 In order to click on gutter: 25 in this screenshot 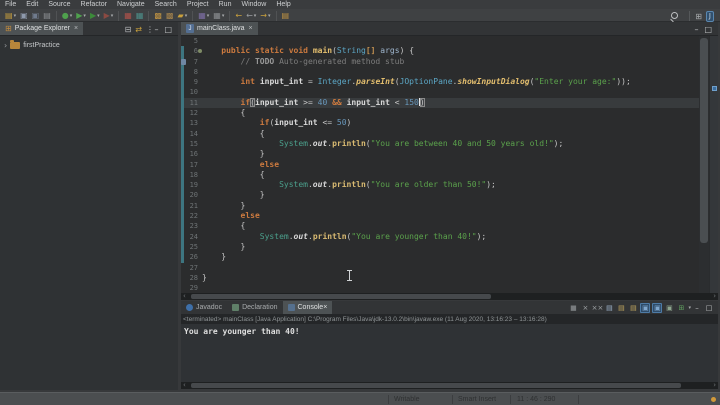, I will do `click(191, 247)`.